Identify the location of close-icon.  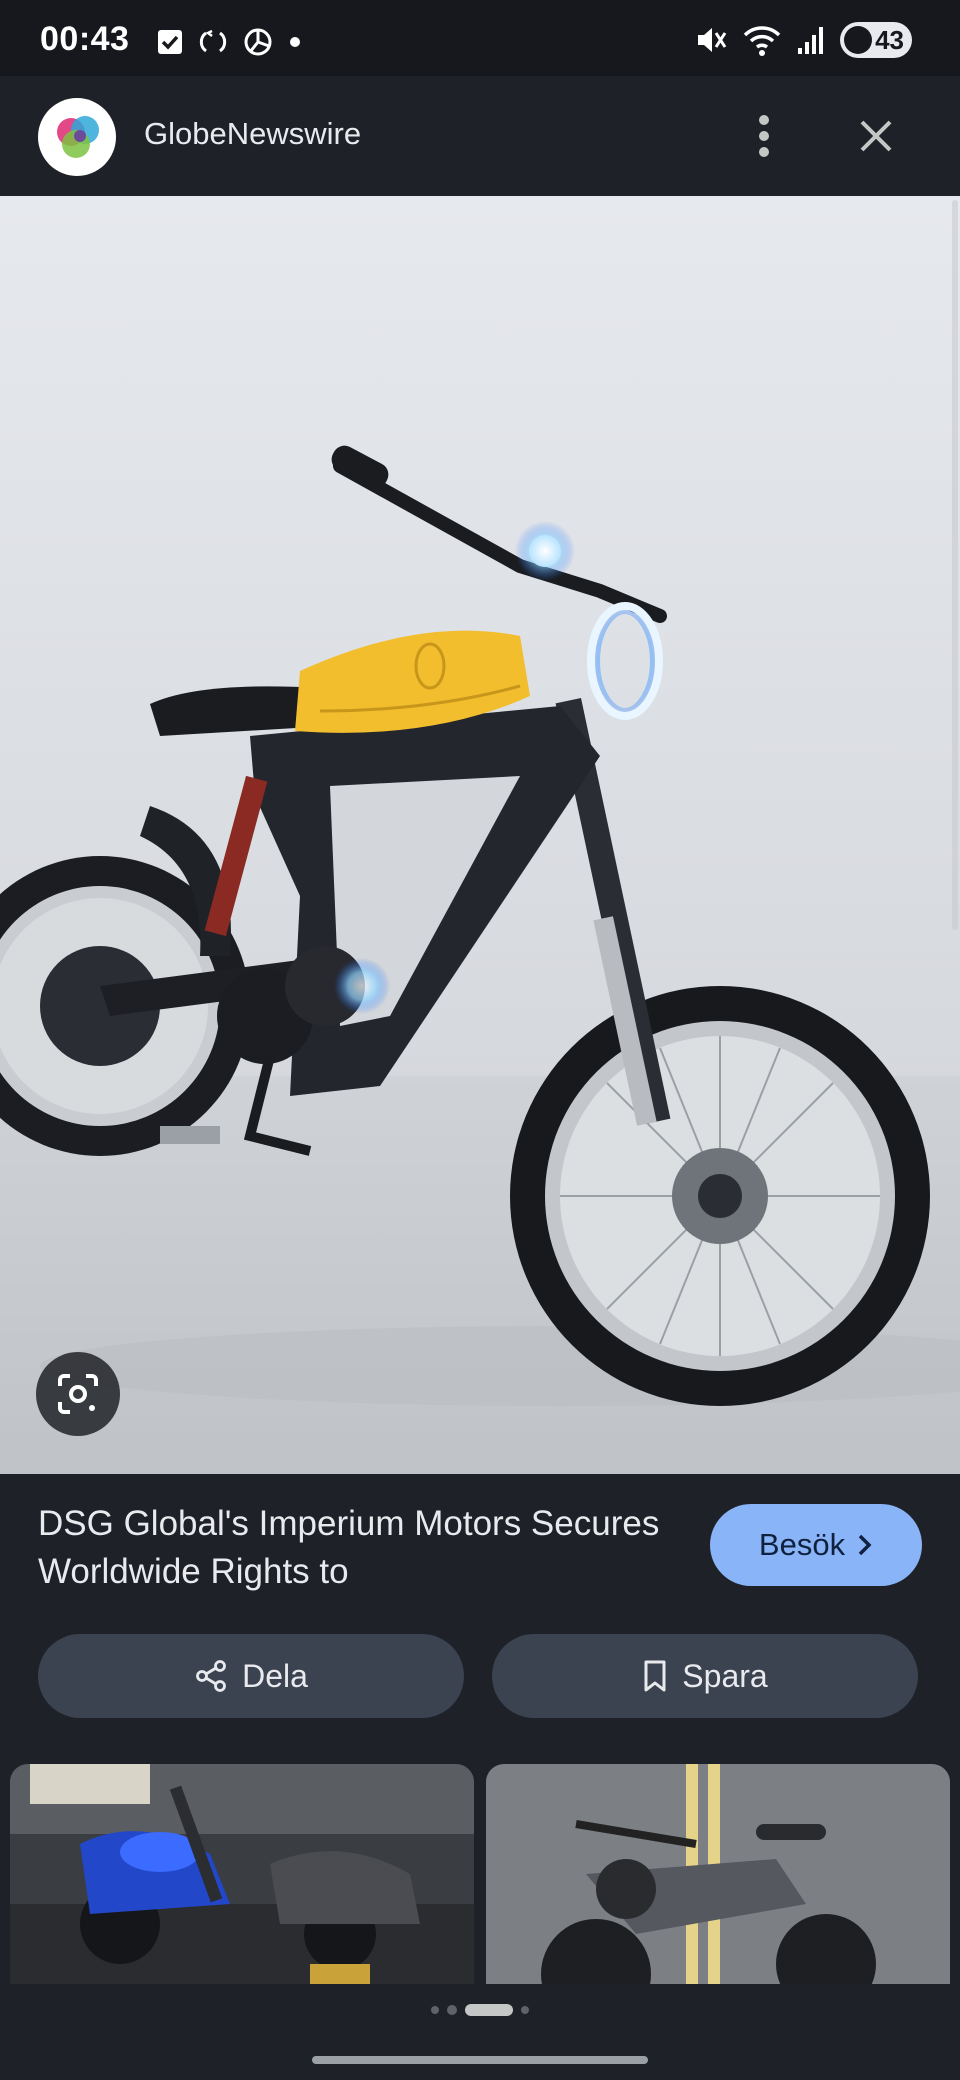
(876, 136).